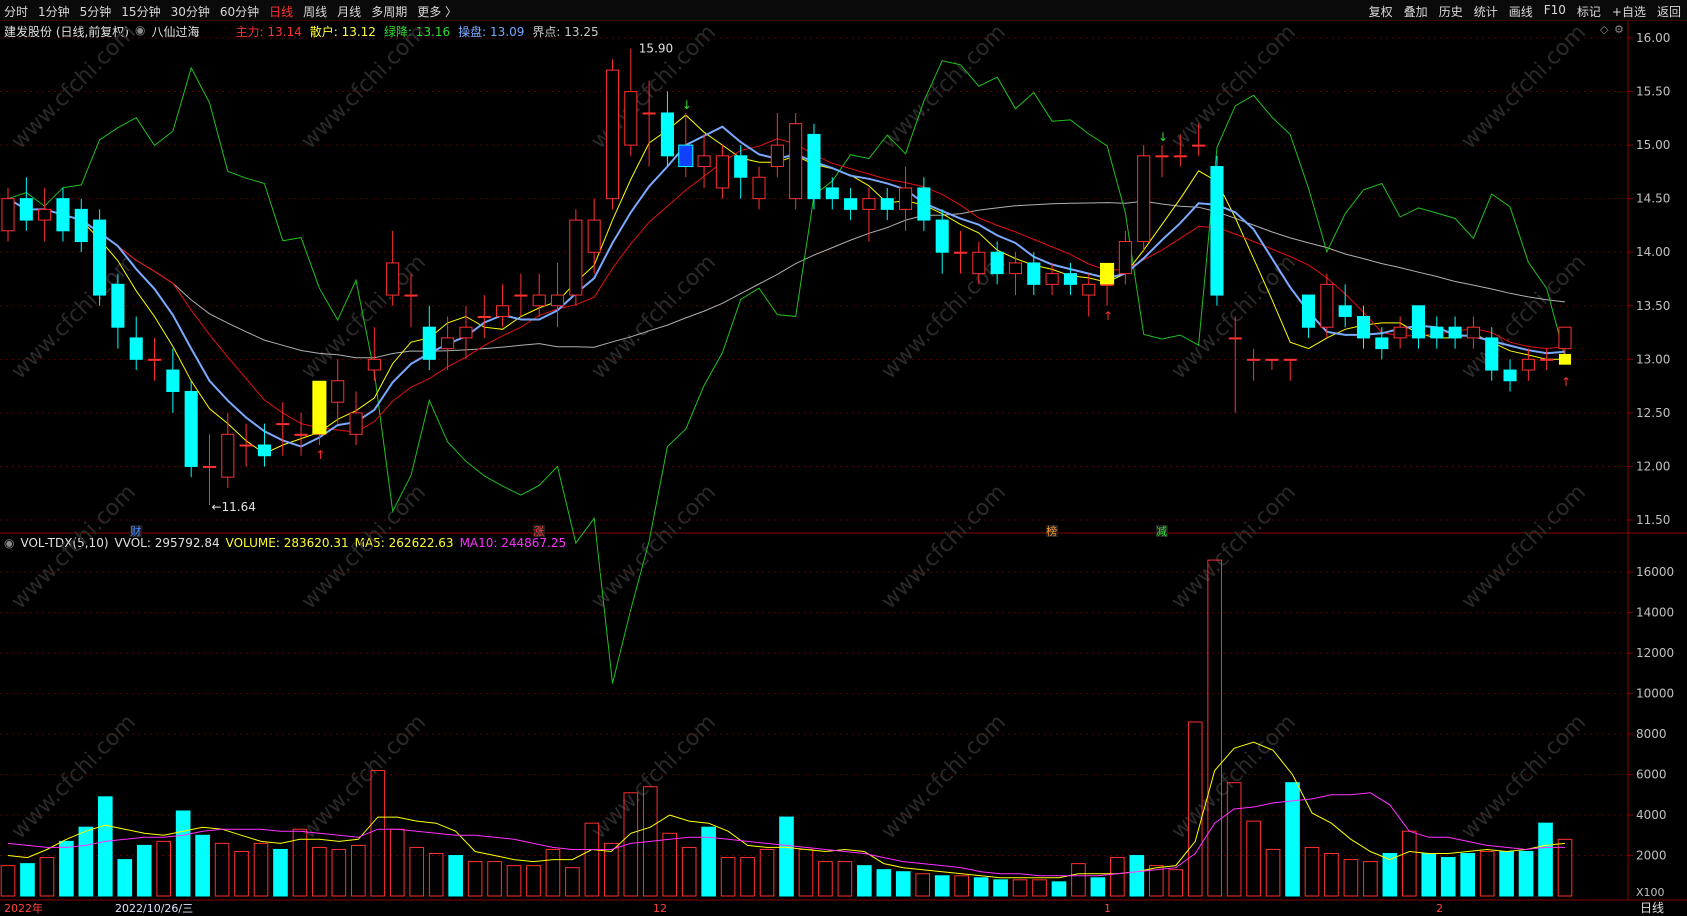  I want to click on y-tick-label: 12.00, so click(1653, 466).